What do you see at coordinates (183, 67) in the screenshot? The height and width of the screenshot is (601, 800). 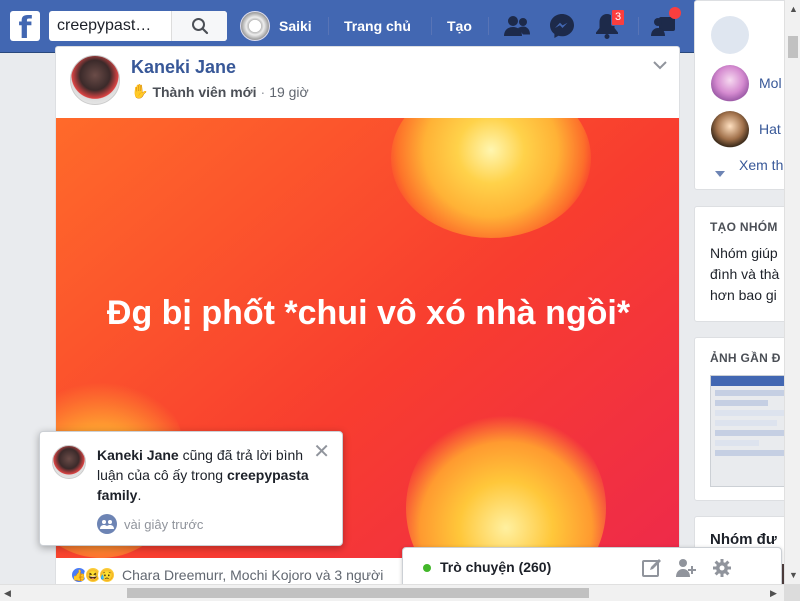 I see `post-author: Kaneki Jane` at bounding box center [183, 67].